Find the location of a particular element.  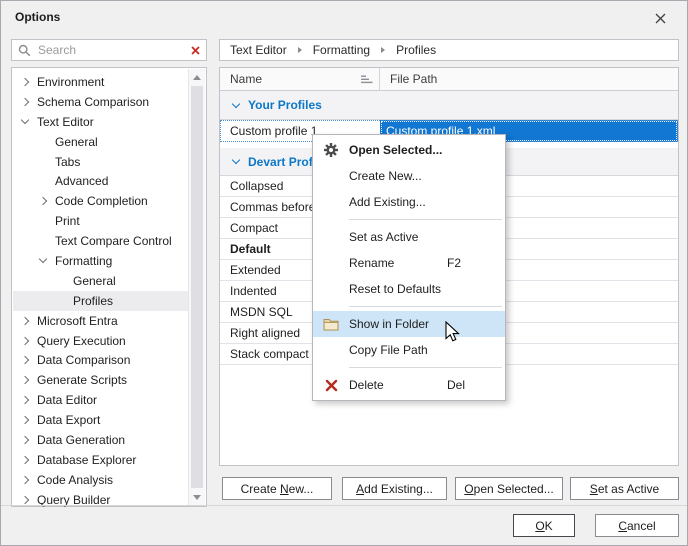

menu-item-copy-file-path: Copy File Path is located at coordinates (409, 350).